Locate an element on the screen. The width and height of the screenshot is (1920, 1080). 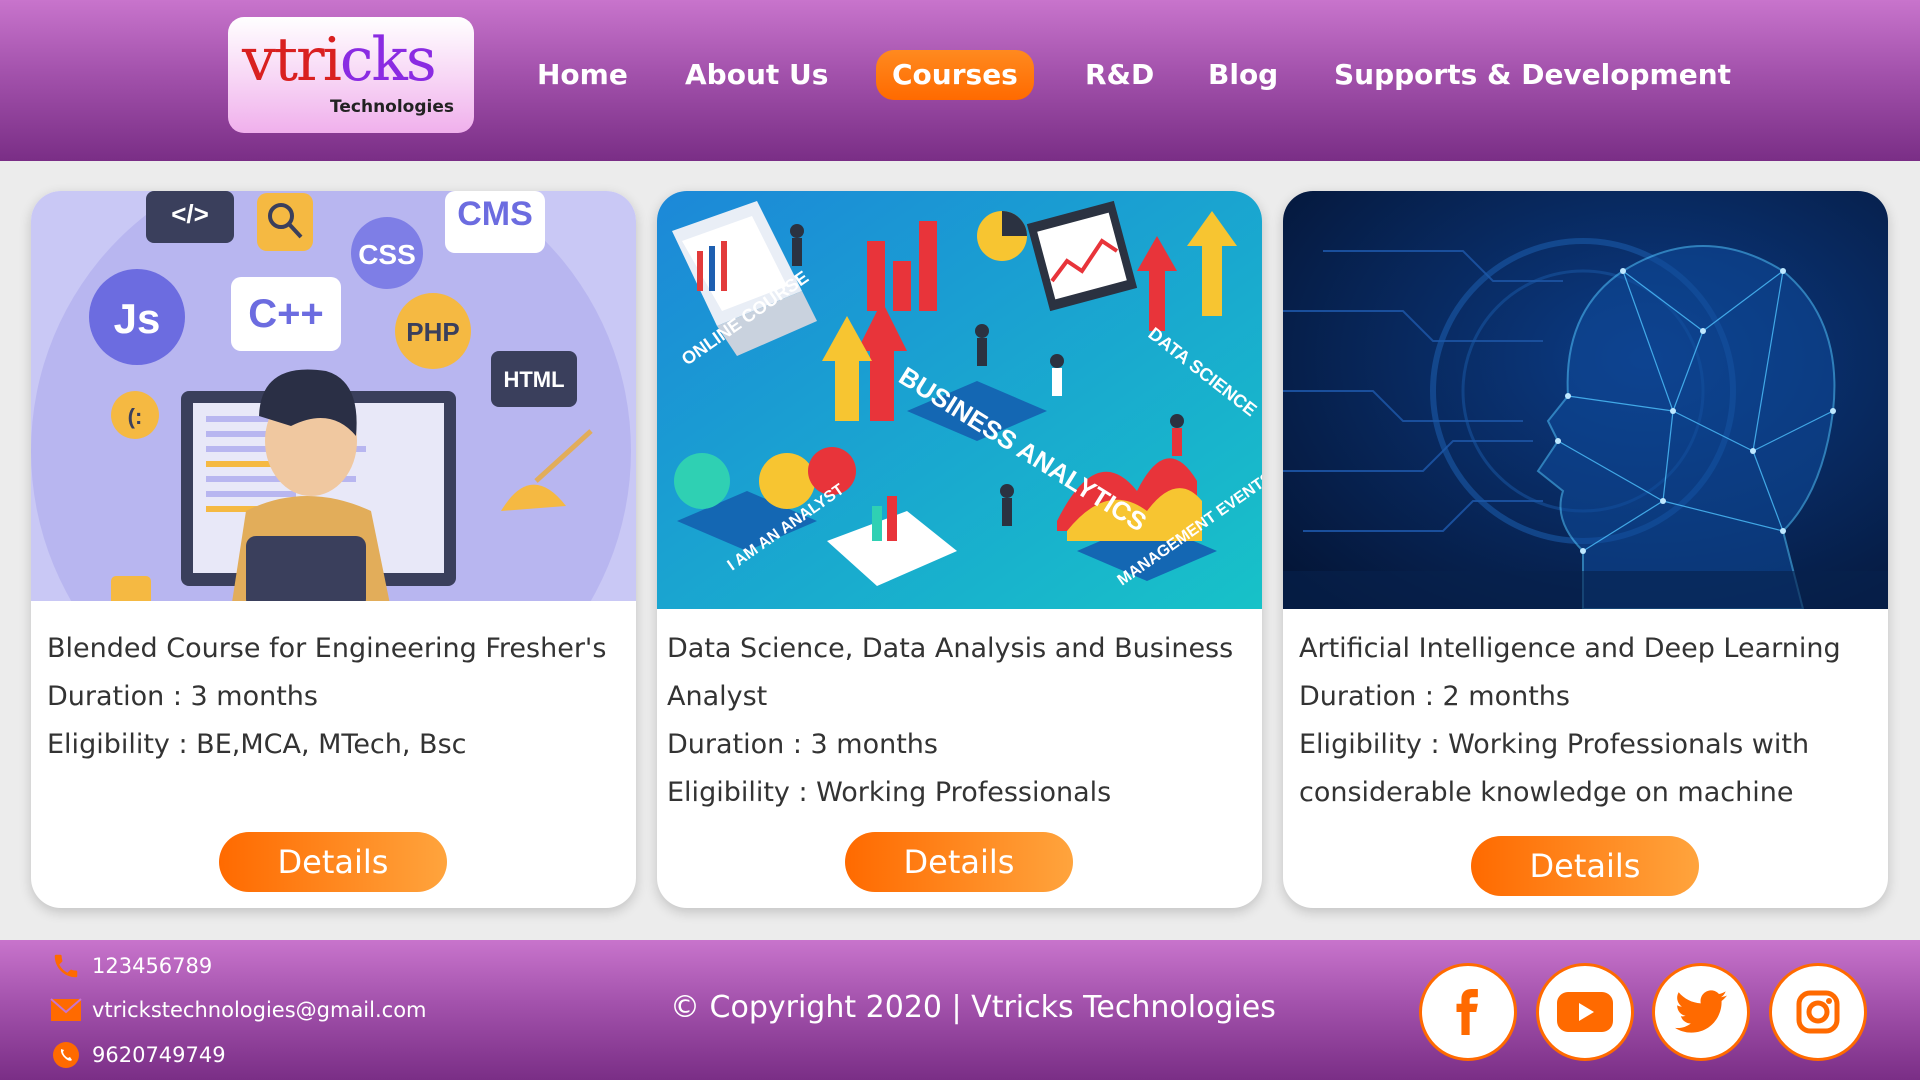
nav-blog: Blog is located at coordinates (1243, 75).